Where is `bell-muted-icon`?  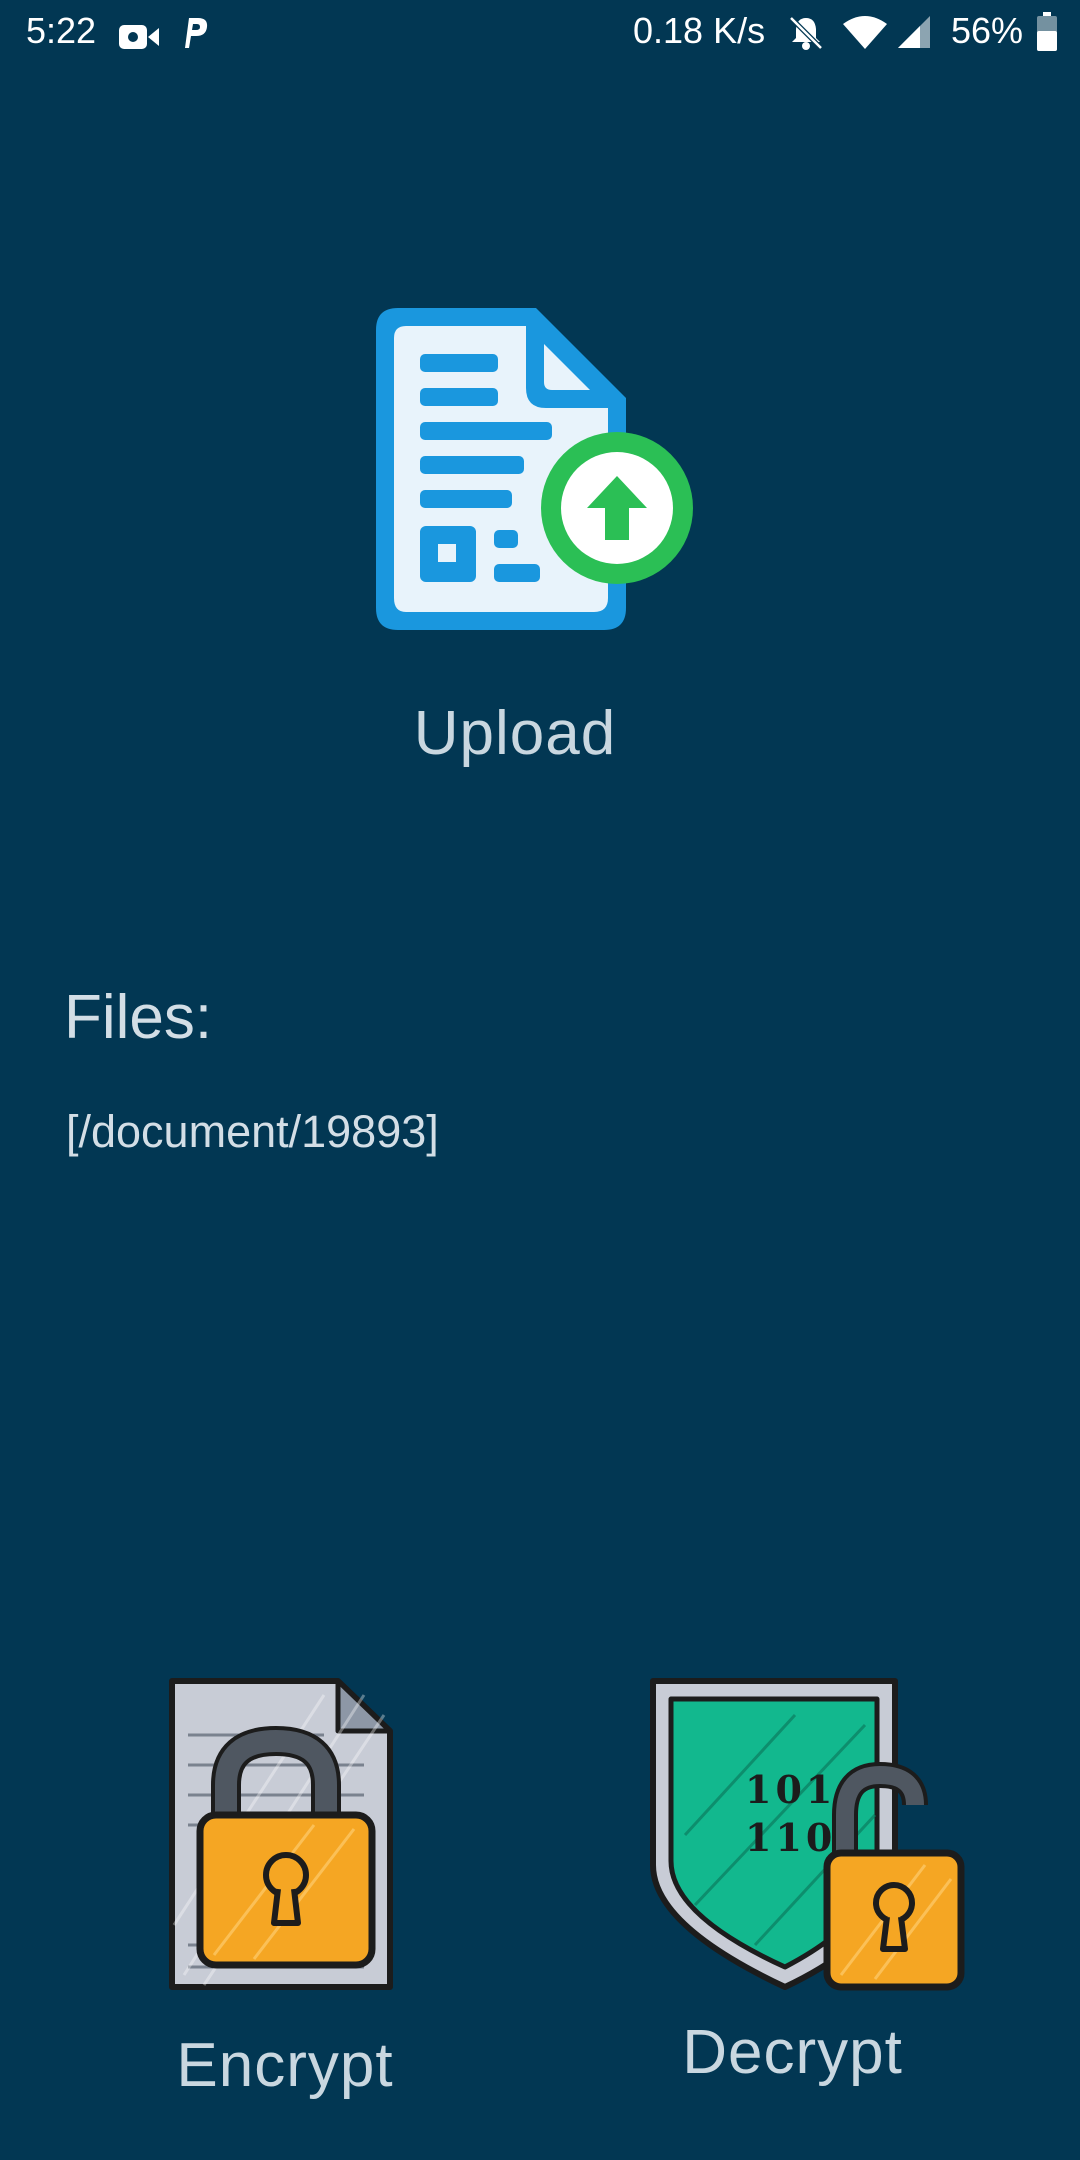 bell-muted-icon is located at coordinates (806, 37).